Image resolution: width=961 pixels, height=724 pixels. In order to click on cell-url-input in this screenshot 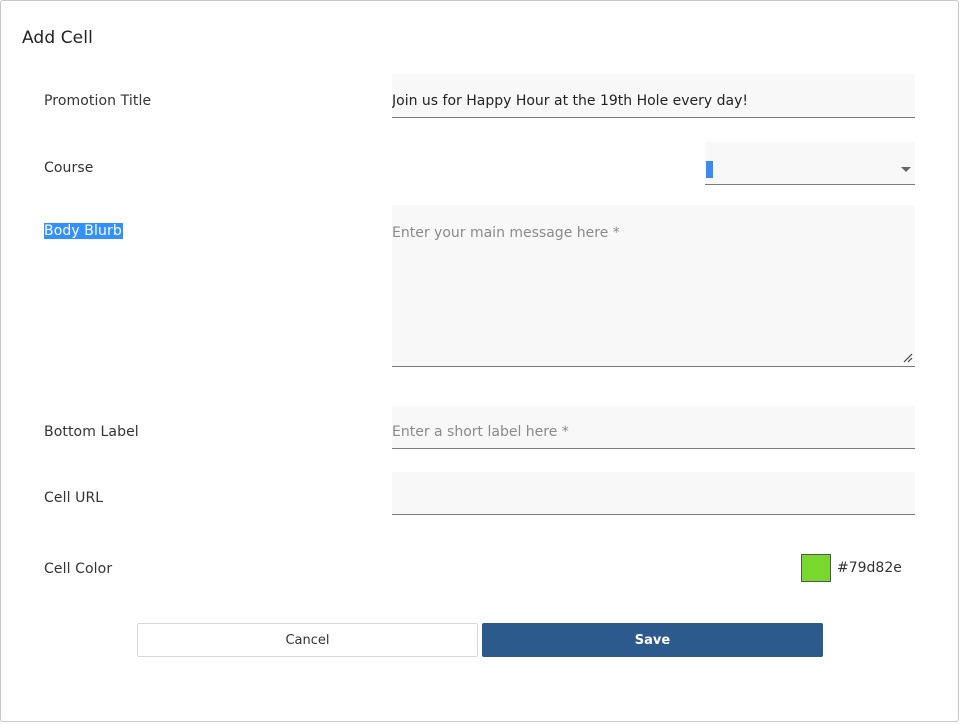, I will do `click(653, 493)`.